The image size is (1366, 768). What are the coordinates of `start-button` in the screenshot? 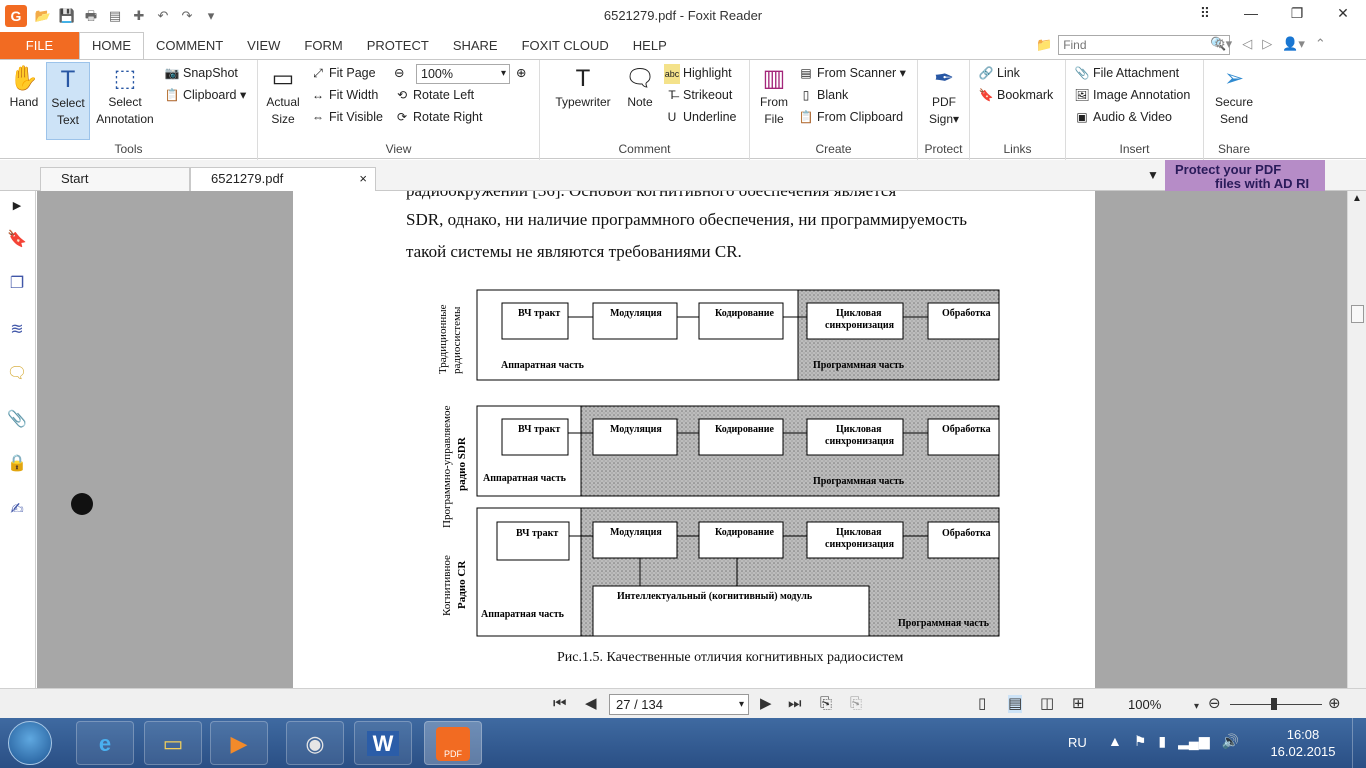 It's located at (30, 743).